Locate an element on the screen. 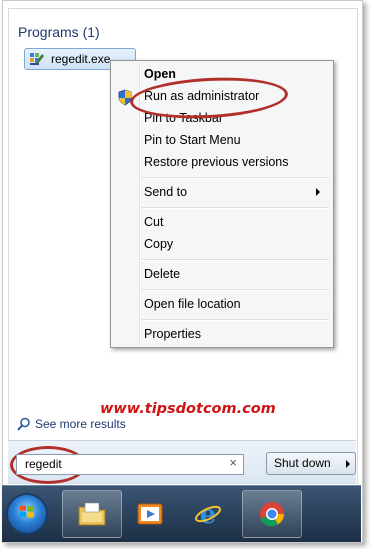 The height and width of the screenshot is (549, 372). search-input: regedit × is located at coordinates (130, 464).